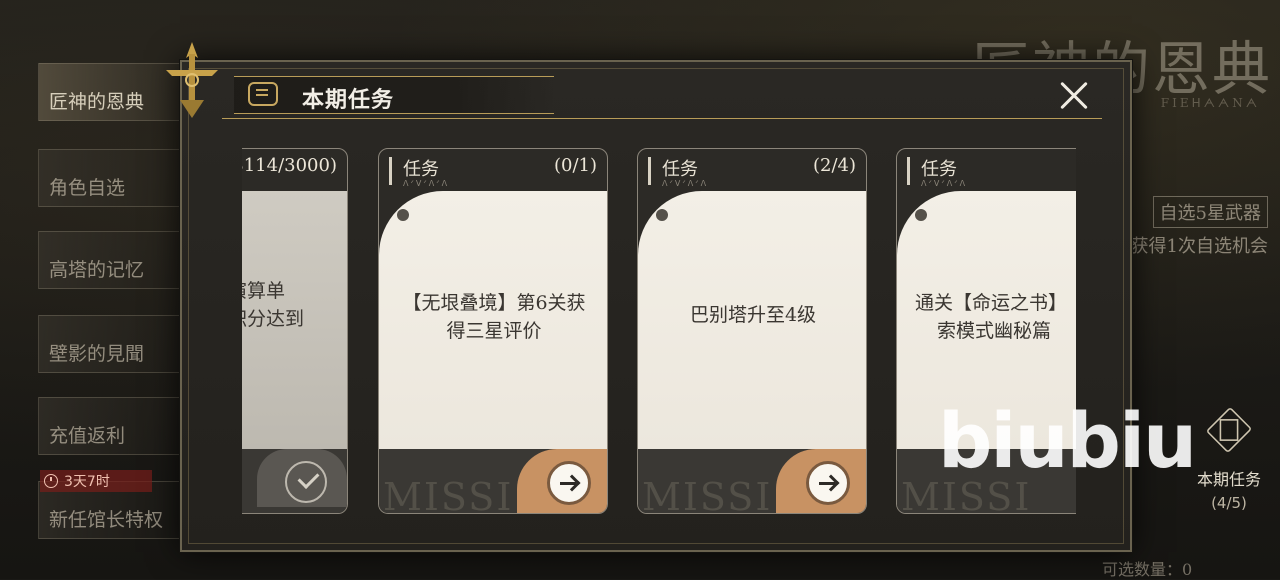  I want to click on mission-desc-line: 00, so click(294, 347).